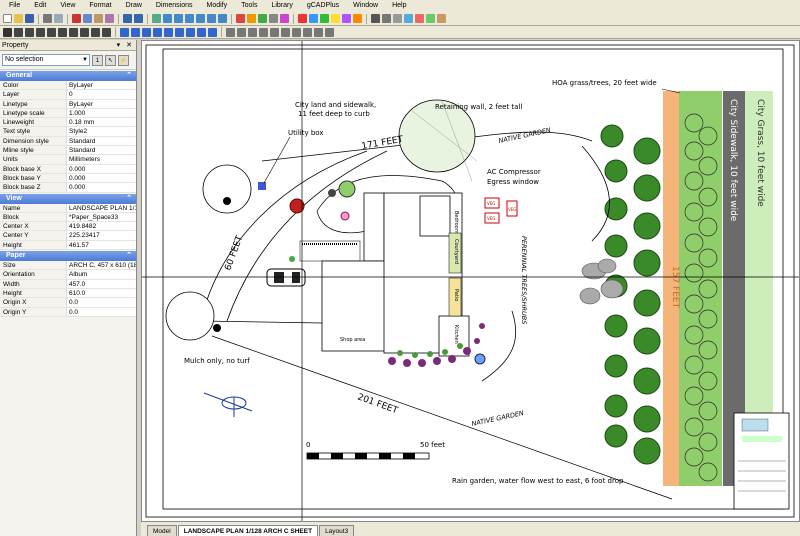 This screenshot has width=800, height=536. I want to click on property-row: Center Y 225.23417, so click(68, 236).